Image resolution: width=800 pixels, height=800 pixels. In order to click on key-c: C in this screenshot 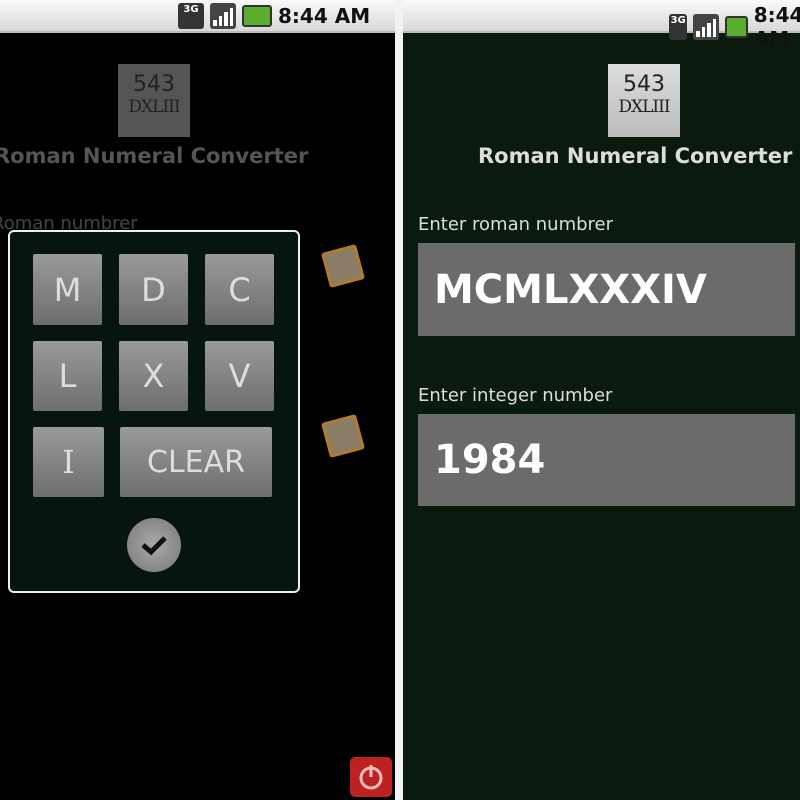, I will do `click(239, 289)`.